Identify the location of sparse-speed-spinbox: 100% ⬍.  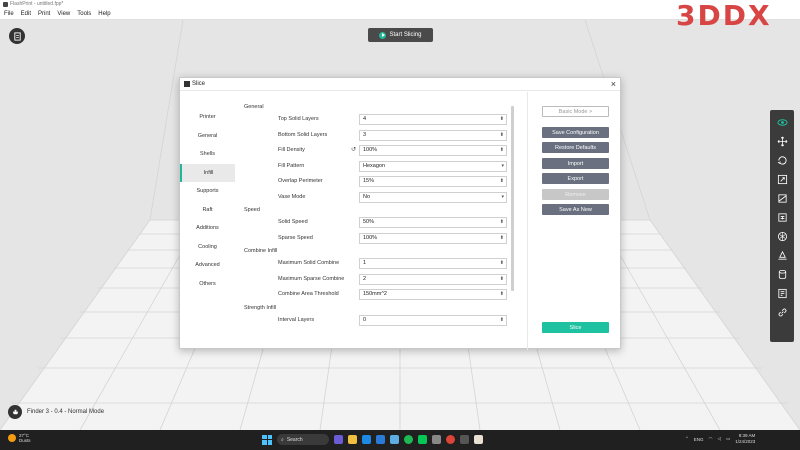
(433, 238).